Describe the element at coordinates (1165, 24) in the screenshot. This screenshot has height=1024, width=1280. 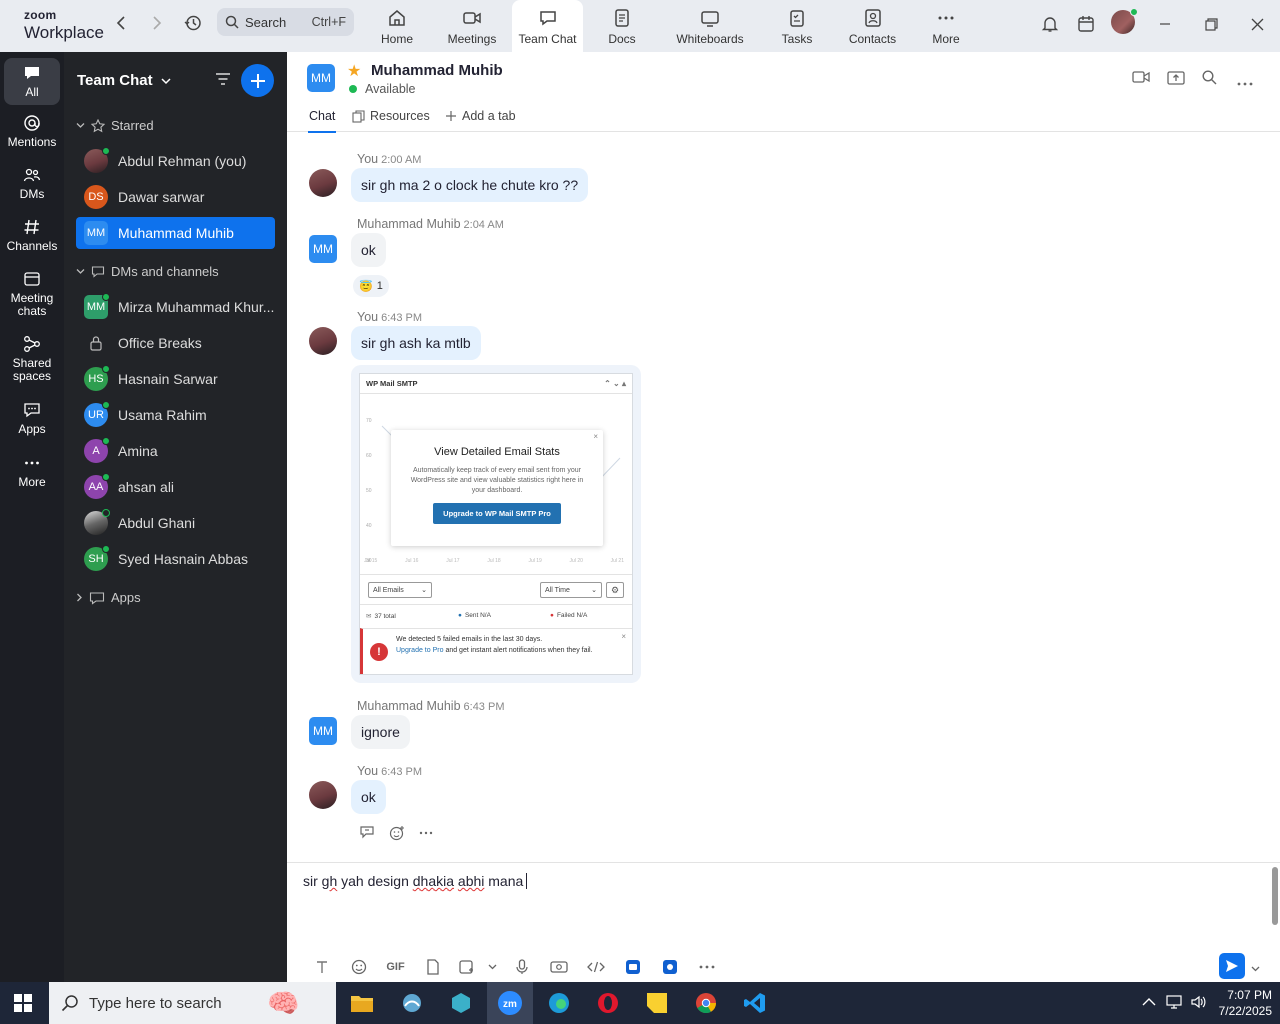
I see `minimize-icon` at that location.